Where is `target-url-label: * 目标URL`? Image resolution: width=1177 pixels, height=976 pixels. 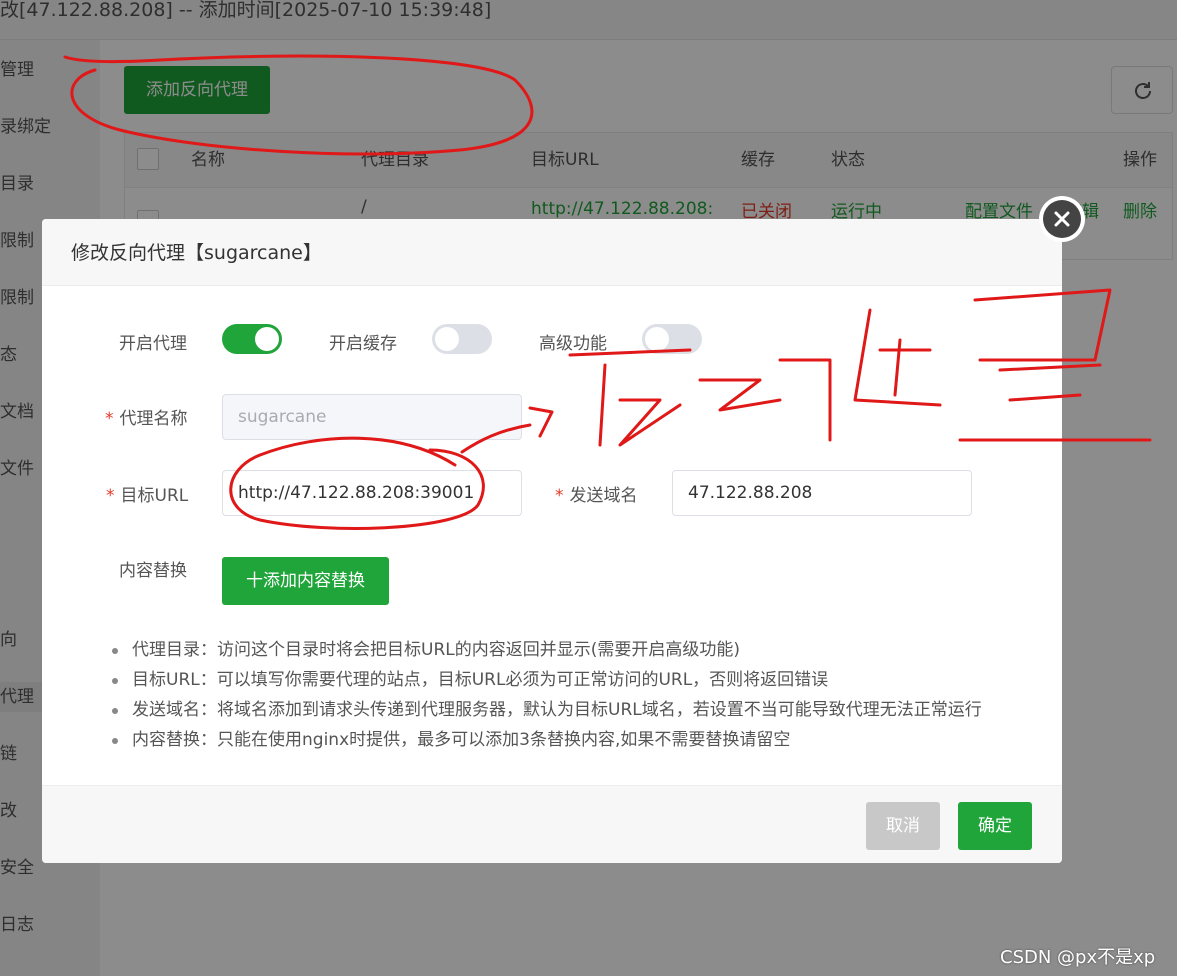 target-url-label: * 目标URL is located at coordinates (147, 493).